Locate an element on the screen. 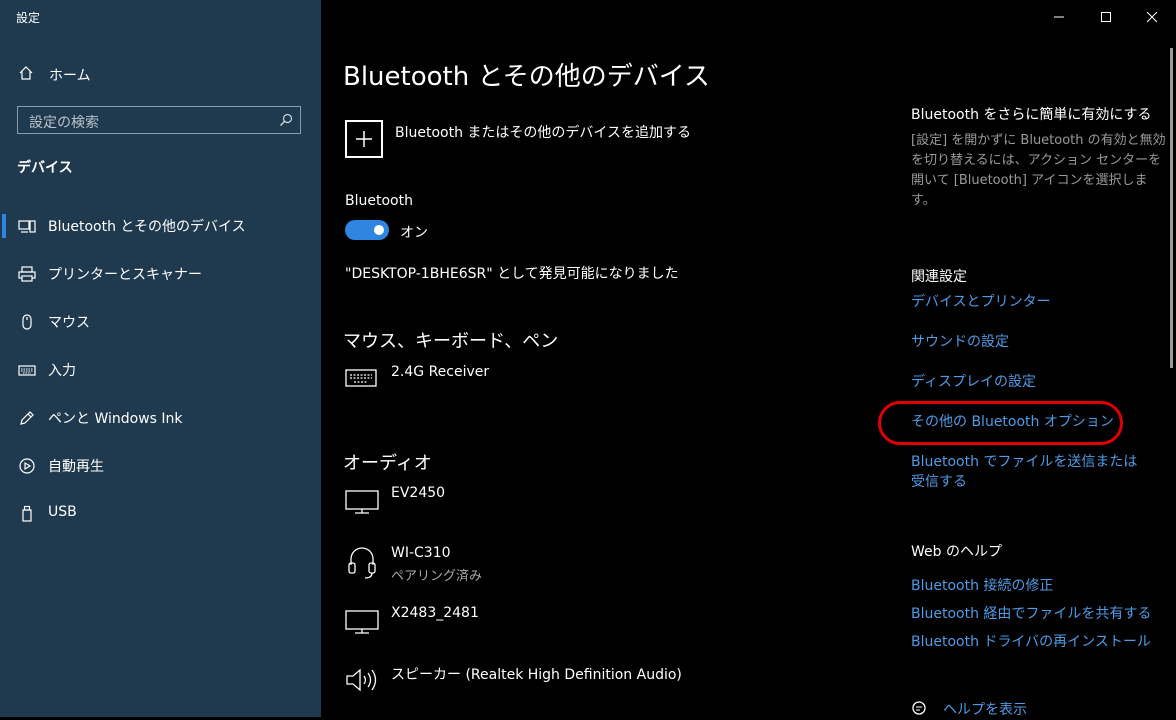  sidebar-item-label: Bluetooth とその他のデバイス is located at coordinates (147, 227).